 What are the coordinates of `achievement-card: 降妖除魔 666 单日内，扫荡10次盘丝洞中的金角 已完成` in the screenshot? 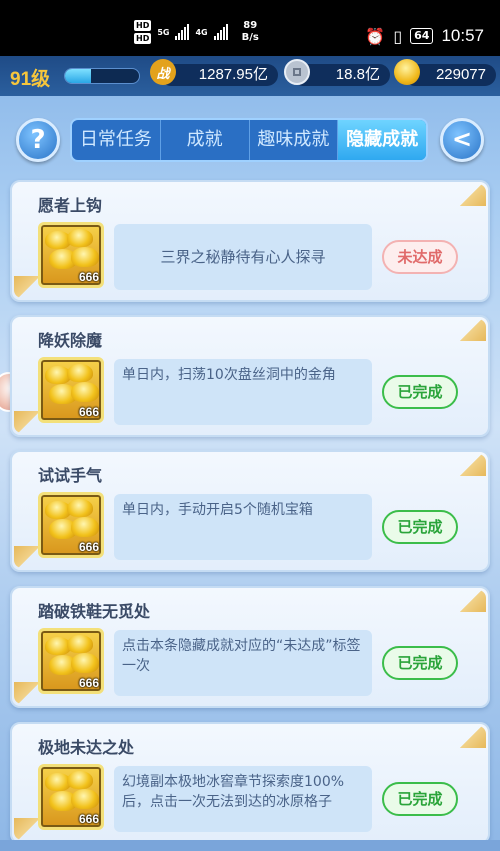 It's located at (250, 376).